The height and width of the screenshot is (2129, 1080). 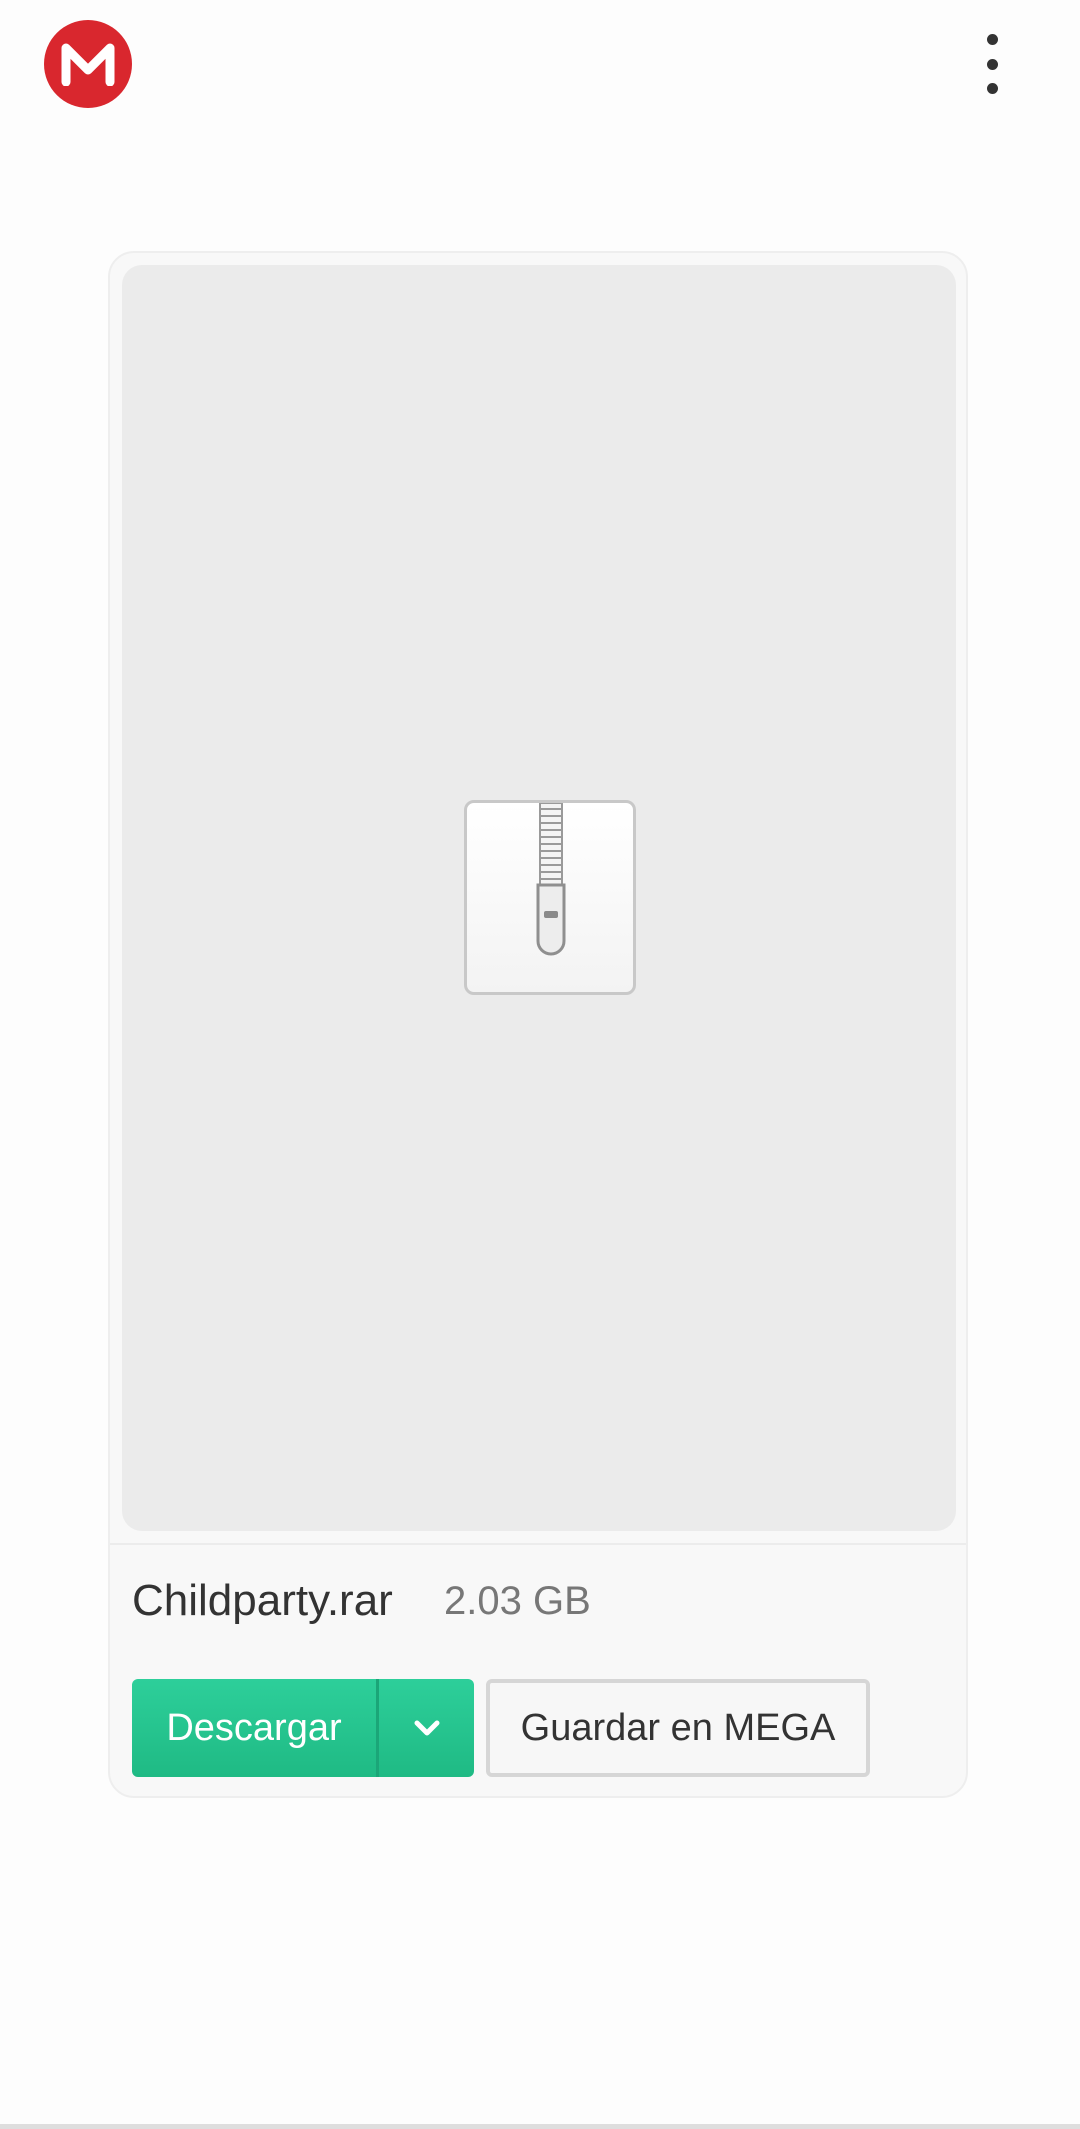 I want to click on chevron-down-icon, so click(x=426, y=1728).